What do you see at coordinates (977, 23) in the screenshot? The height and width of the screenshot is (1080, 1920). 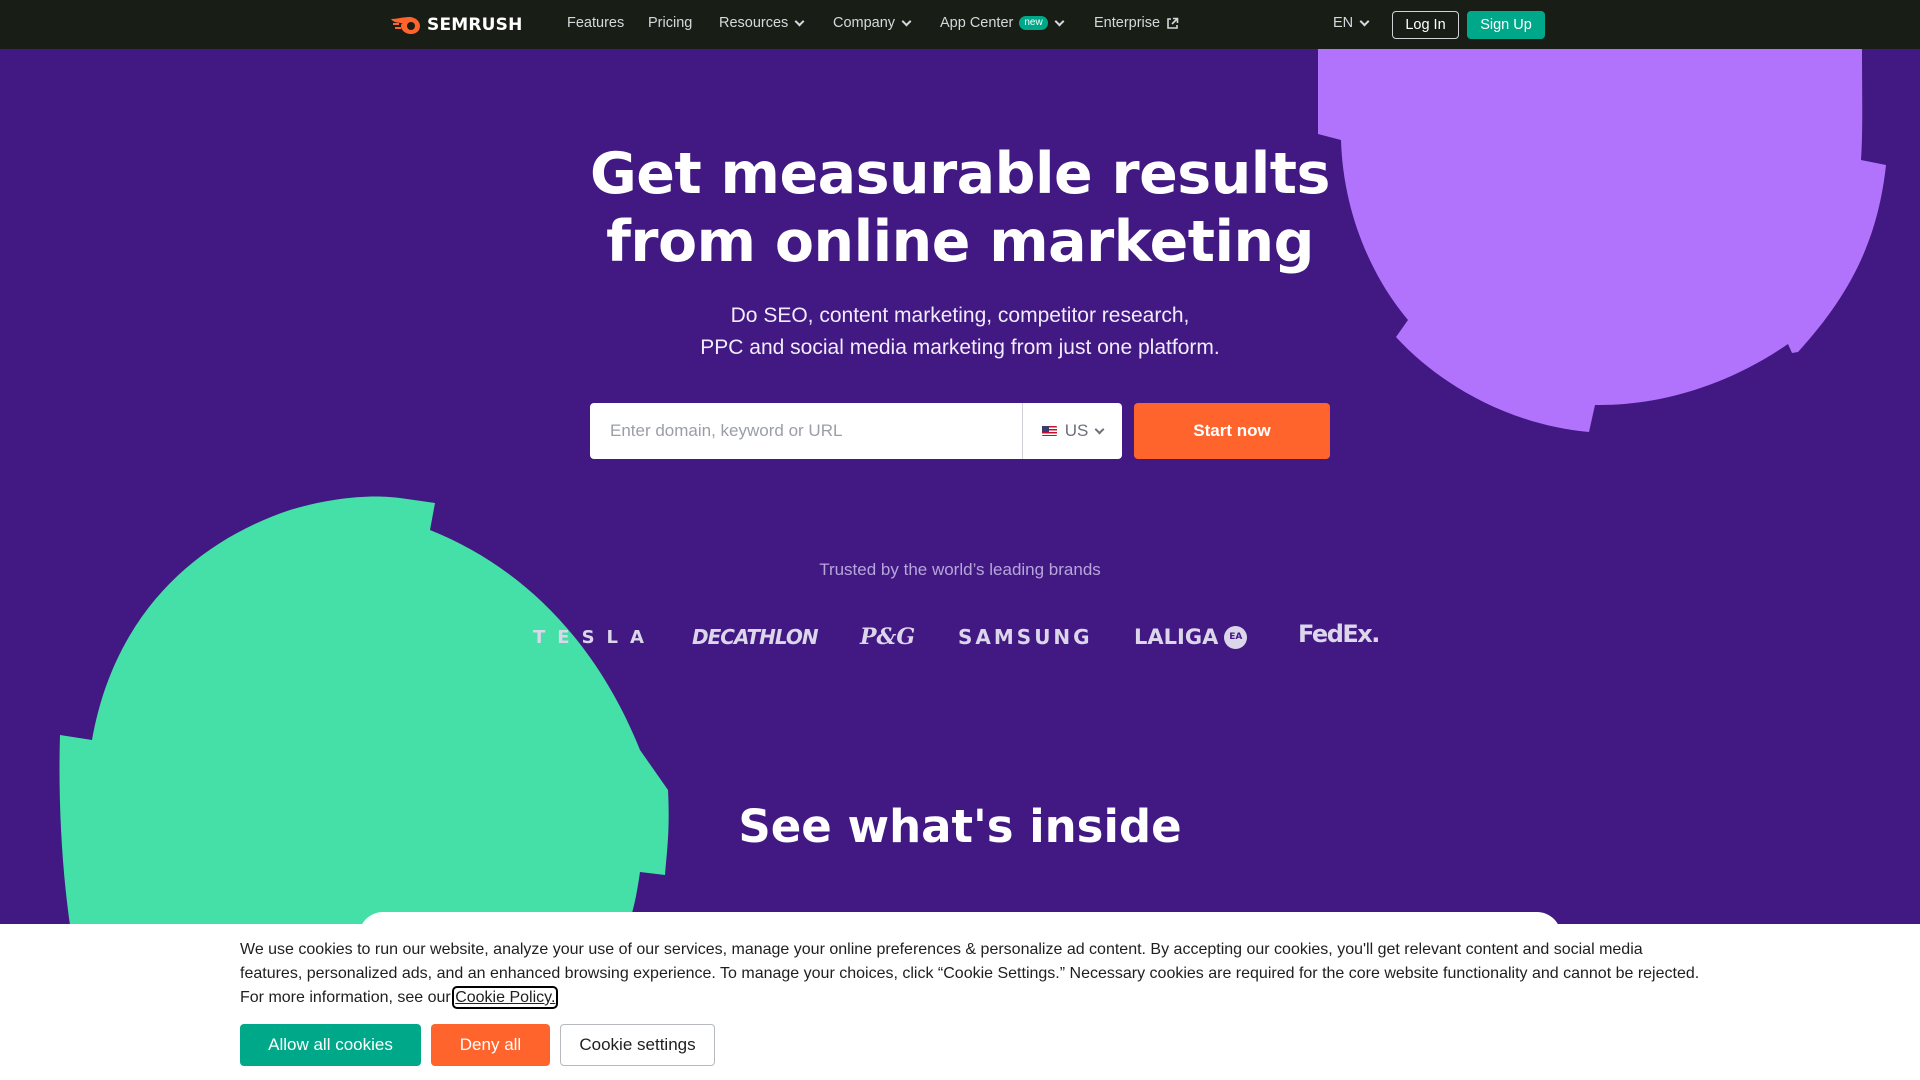 I see `nav-app-center-label: App Center` at bounding box center [977, 23].